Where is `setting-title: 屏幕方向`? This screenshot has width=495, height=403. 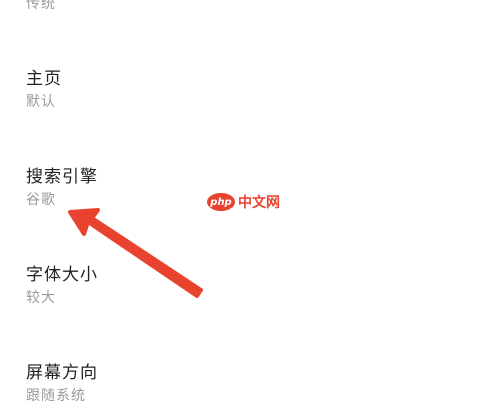 setting-title: 屏幕方向 is located at coordinates (62, 373).